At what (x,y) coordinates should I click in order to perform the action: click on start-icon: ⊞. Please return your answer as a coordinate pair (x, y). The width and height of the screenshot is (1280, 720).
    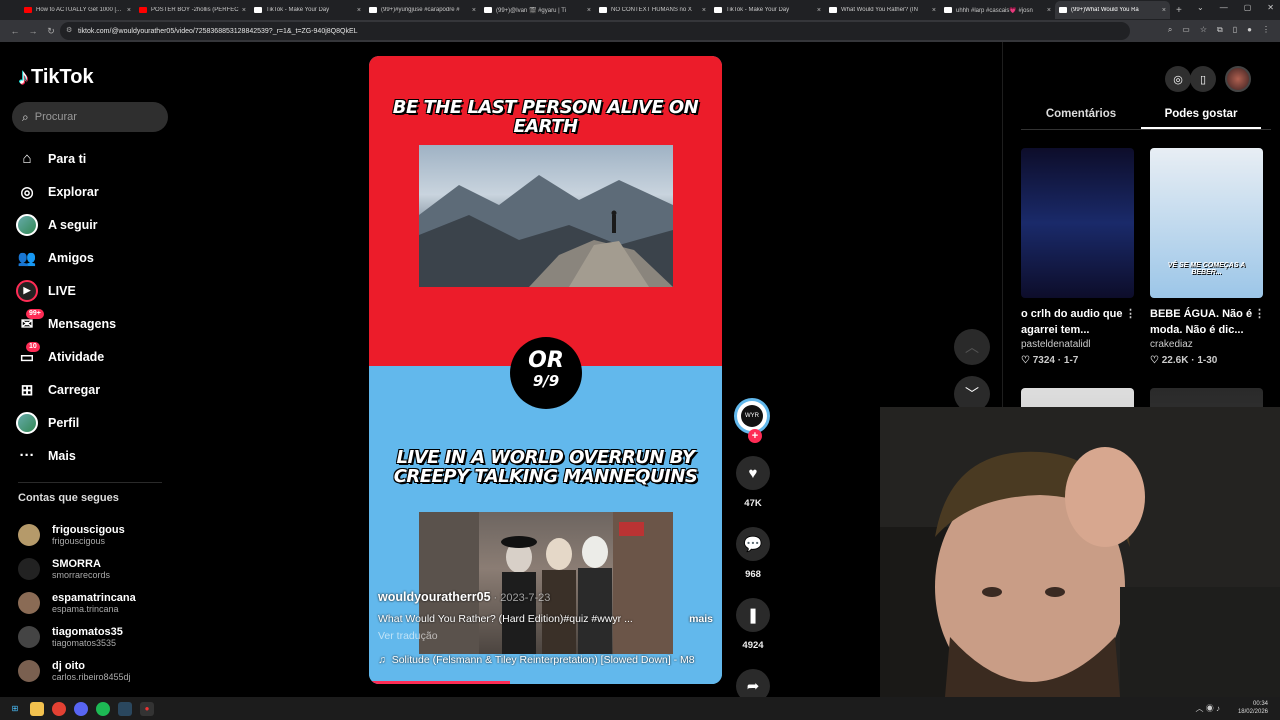
    Looking at the image, I should click on (15, 709).